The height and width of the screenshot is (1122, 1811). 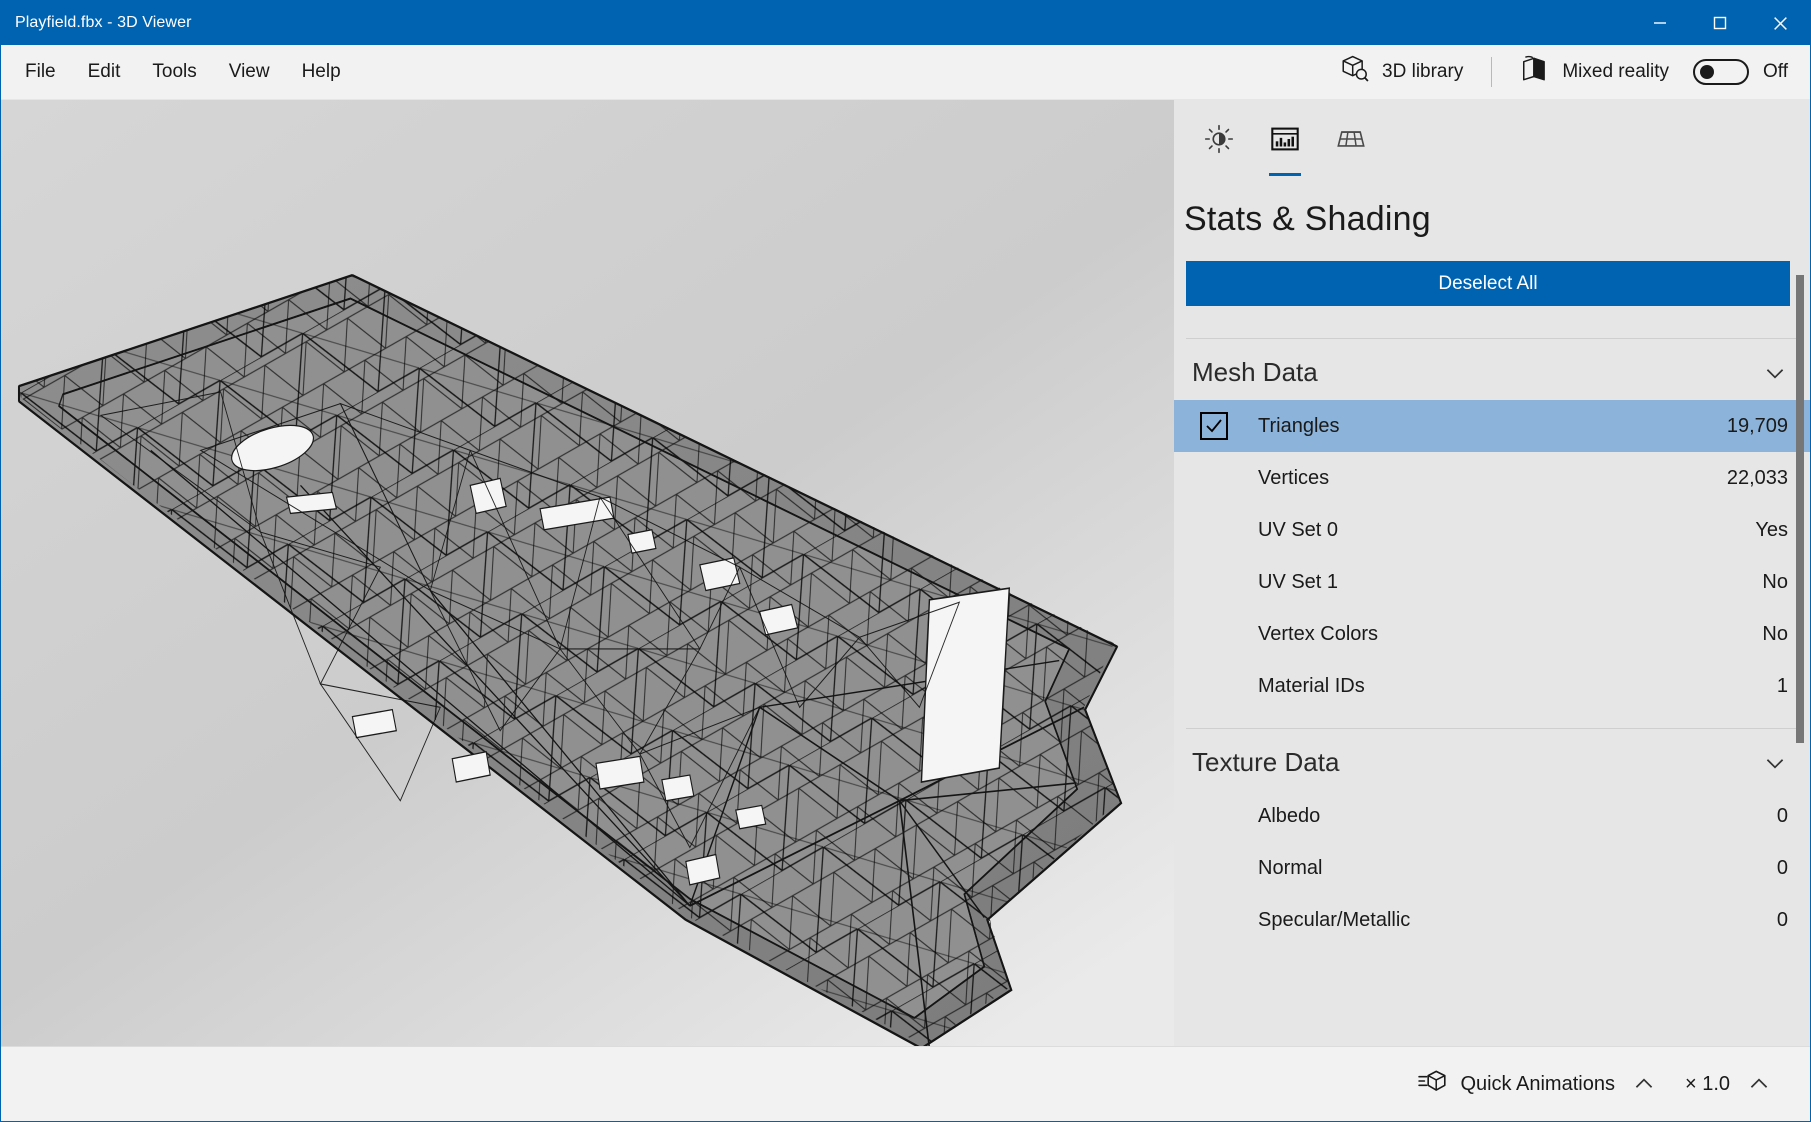 I want to click on environment-grid-icon, so click(x=1351, y=141).